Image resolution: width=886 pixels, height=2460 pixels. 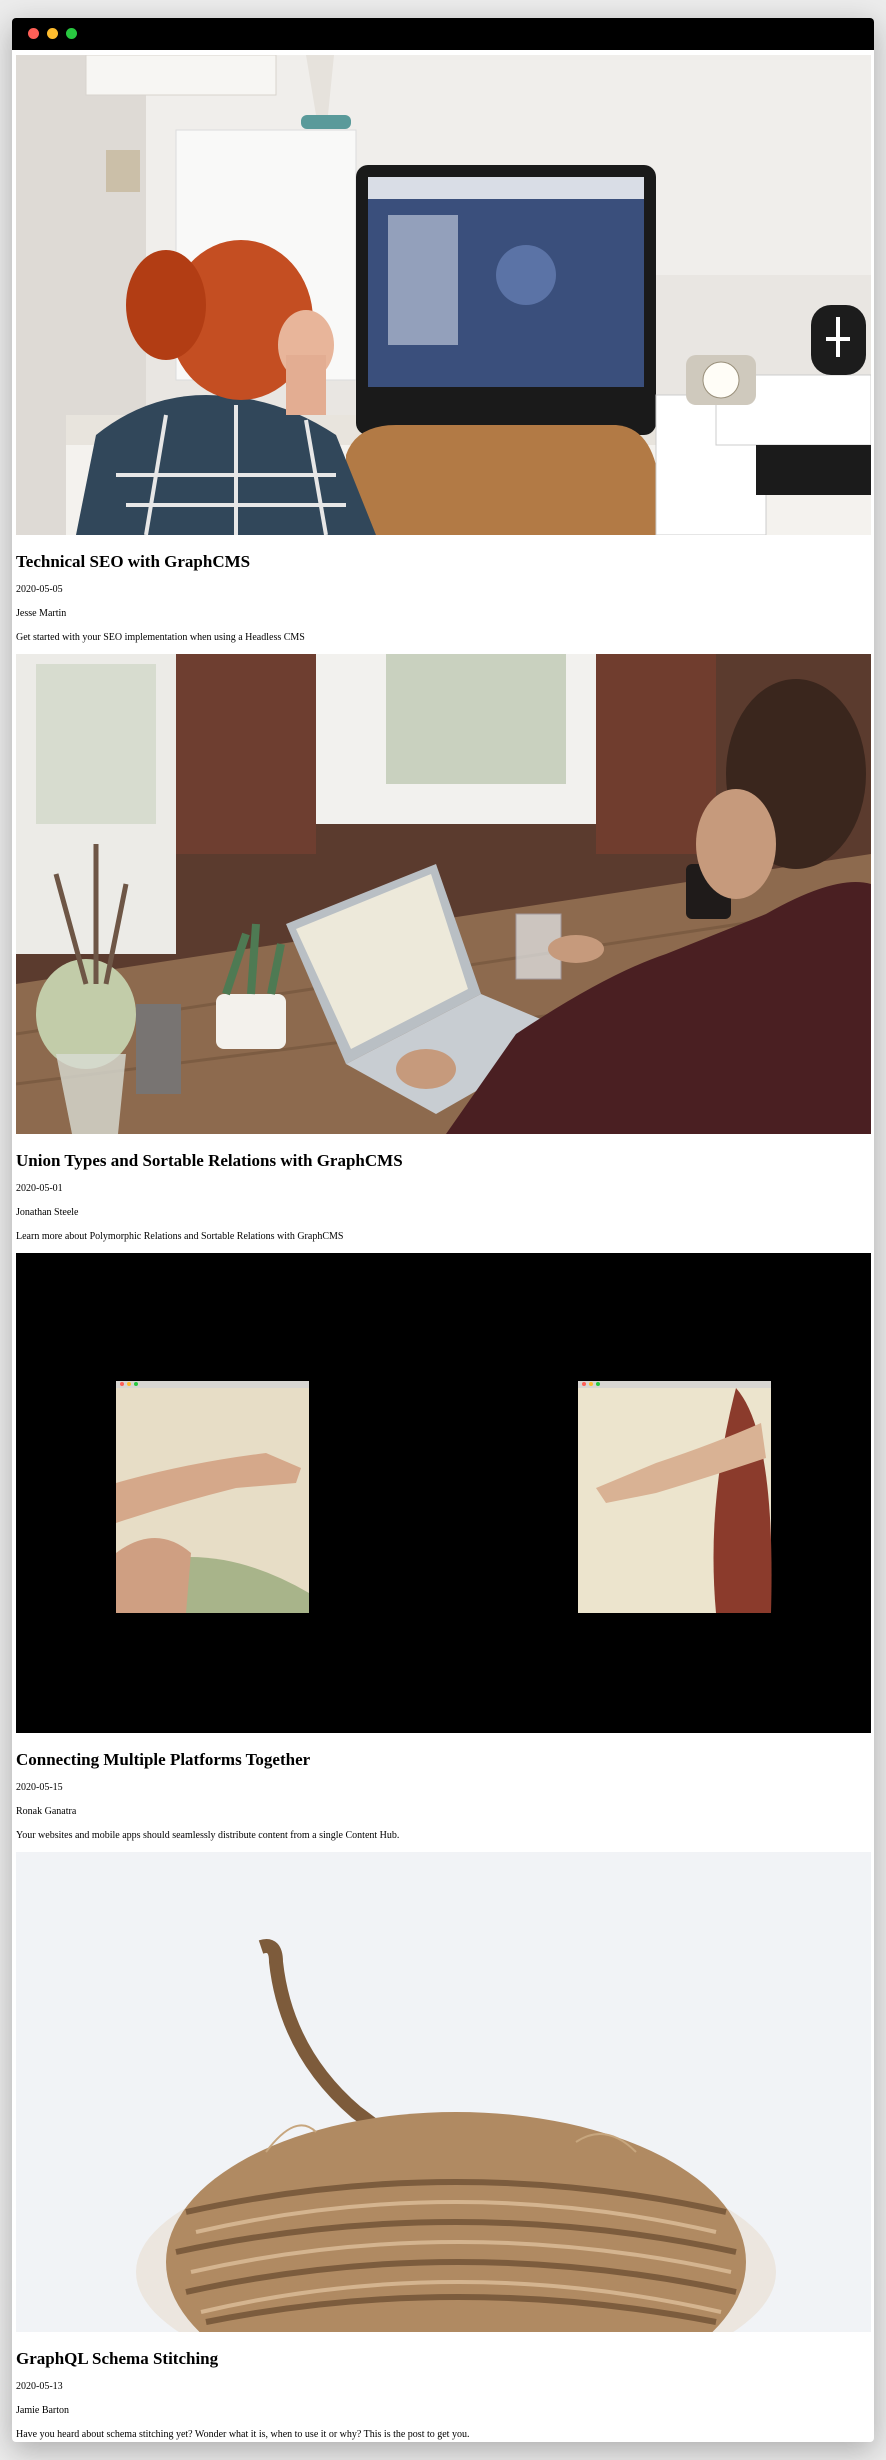 I want to click on post-author: Jamie Barton, so click(x=43, y=2410).